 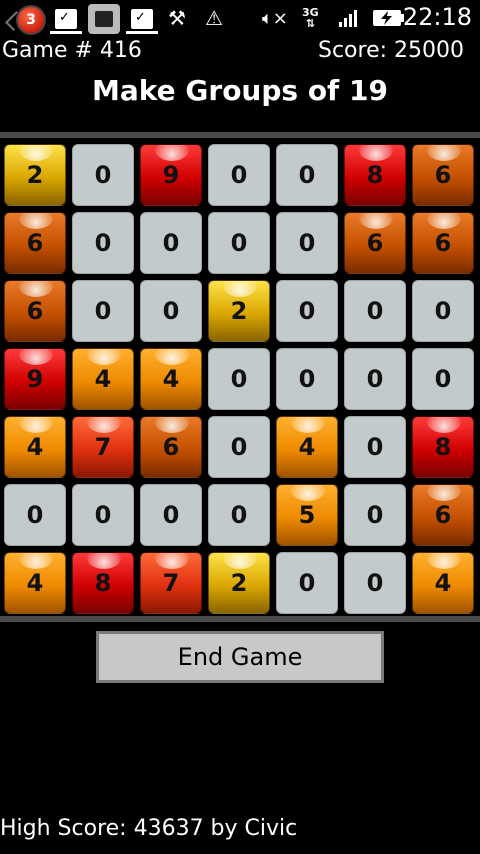 What do you see at coordinates (240, 657) in the screenshot?
I see `end-game-button: End Game` at bounding box center [240, 657].